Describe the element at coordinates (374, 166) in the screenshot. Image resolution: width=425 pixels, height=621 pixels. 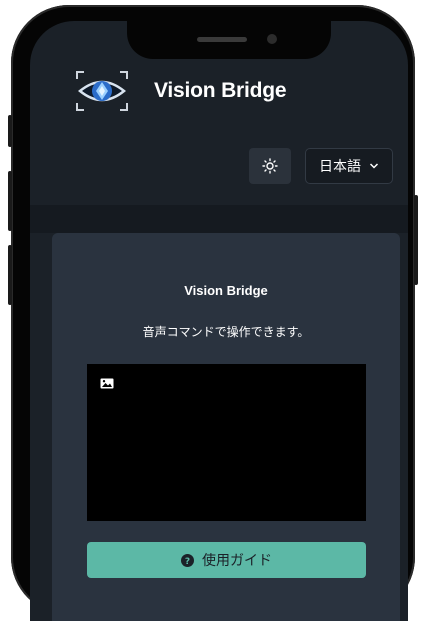
I see `chevron-down-icon` at that location.